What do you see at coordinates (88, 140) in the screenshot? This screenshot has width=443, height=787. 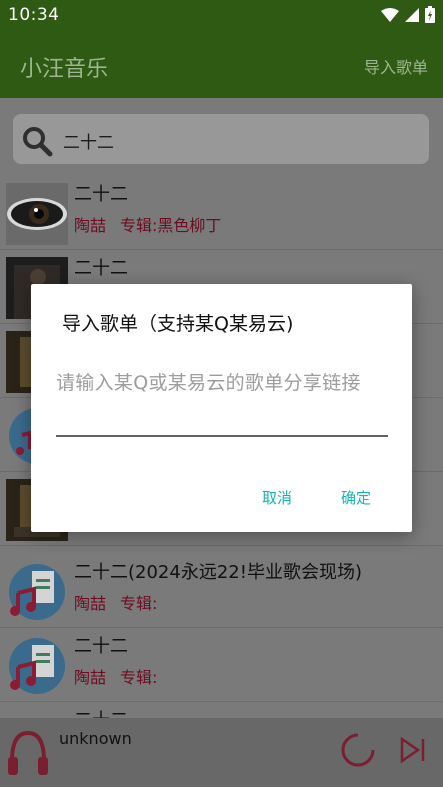 I see `search-input: 二十二` at bounding box center [88, 140].